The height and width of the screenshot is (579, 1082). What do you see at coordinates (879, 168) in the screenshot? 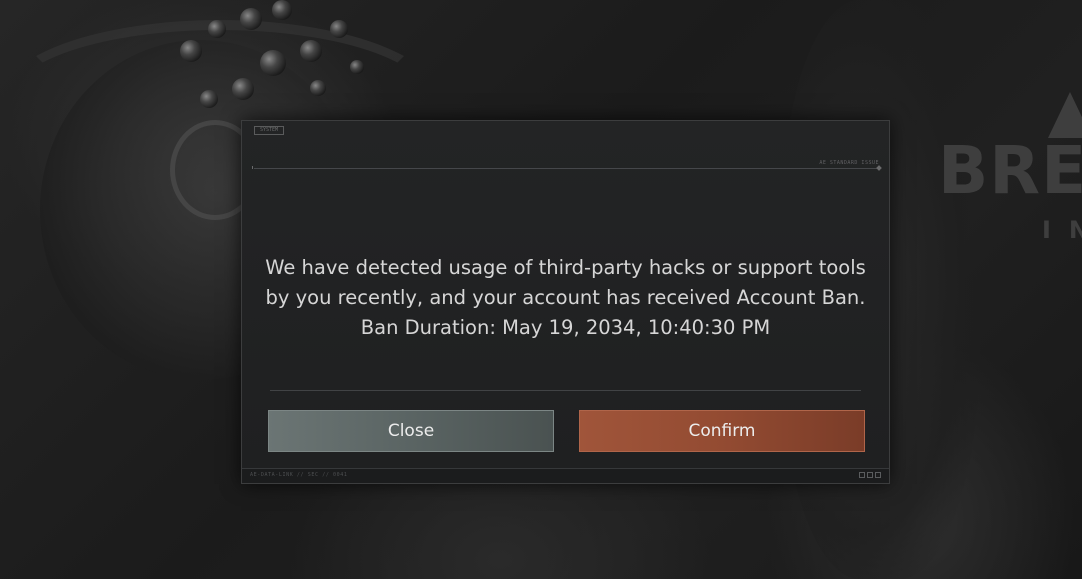
I see `diamond-icon` at bounding box center [879, 168].